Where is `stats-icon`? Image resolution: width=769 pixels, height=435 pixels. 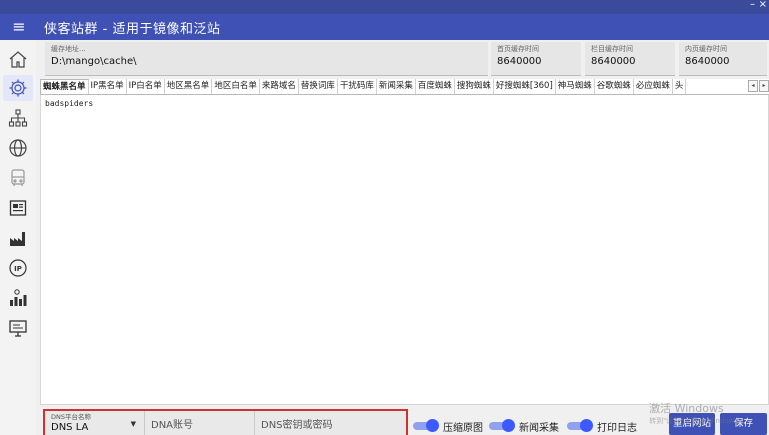
stats-icon is located at coordinates (18, 297).